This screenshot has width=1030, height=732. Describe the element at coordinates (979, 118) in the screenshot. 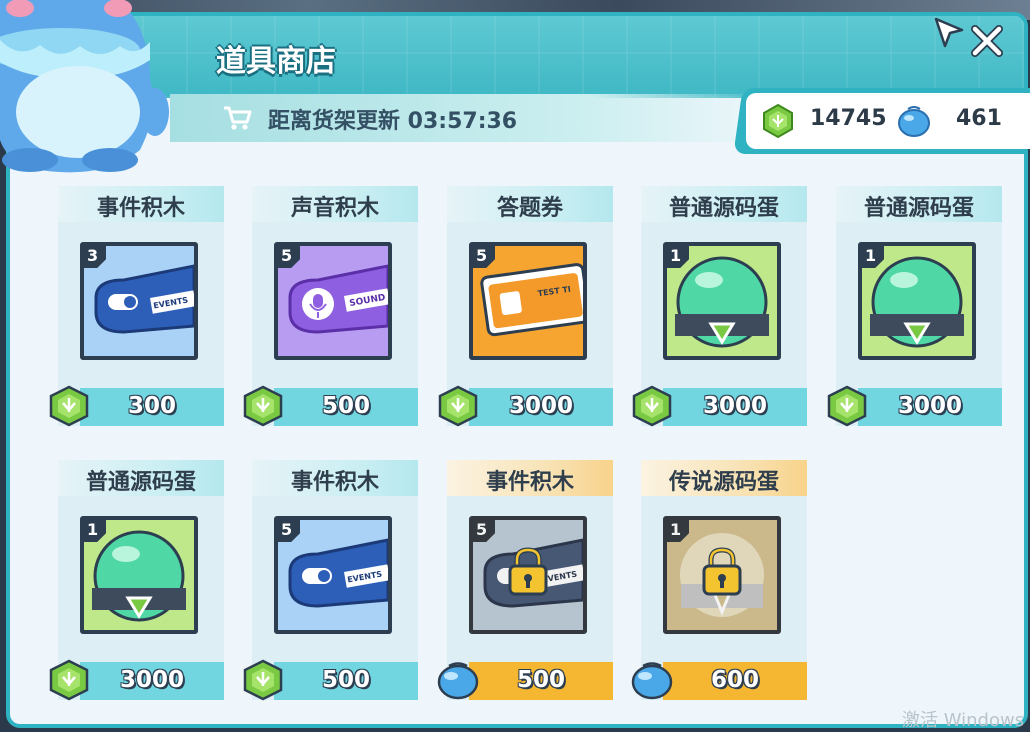

I see `blue-orb-balance: 461` at that location.